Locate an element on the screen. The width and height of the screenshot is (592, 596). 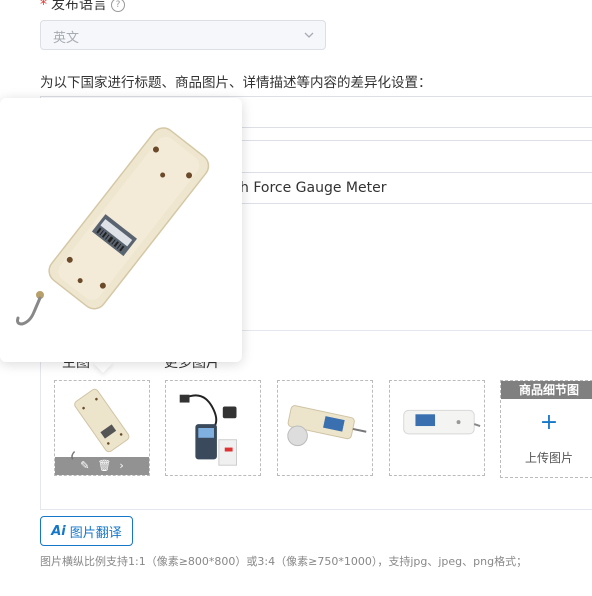
title-input-value: h Force Gauge Meter is located at coordinates (313, 188).